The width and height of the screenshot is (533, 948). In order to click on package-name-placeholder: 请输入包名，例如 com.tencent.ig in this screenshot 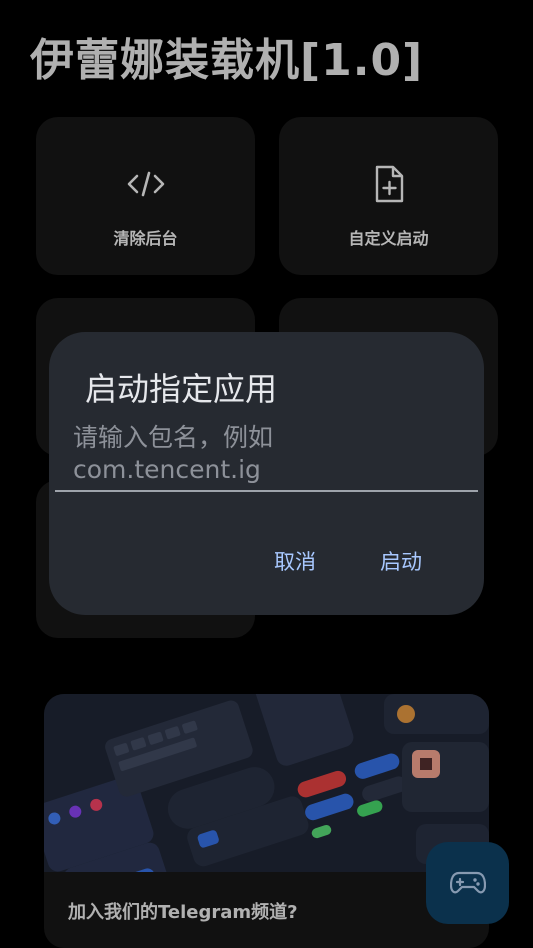, I will do `click(173, 453)`.